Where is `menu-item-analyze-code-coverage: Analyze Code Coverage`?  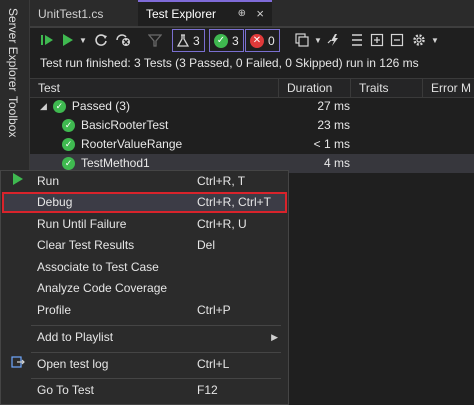 menu-item-analyze-code-coverage: Analyze Code Coverage is located at coordinates (144, 288).